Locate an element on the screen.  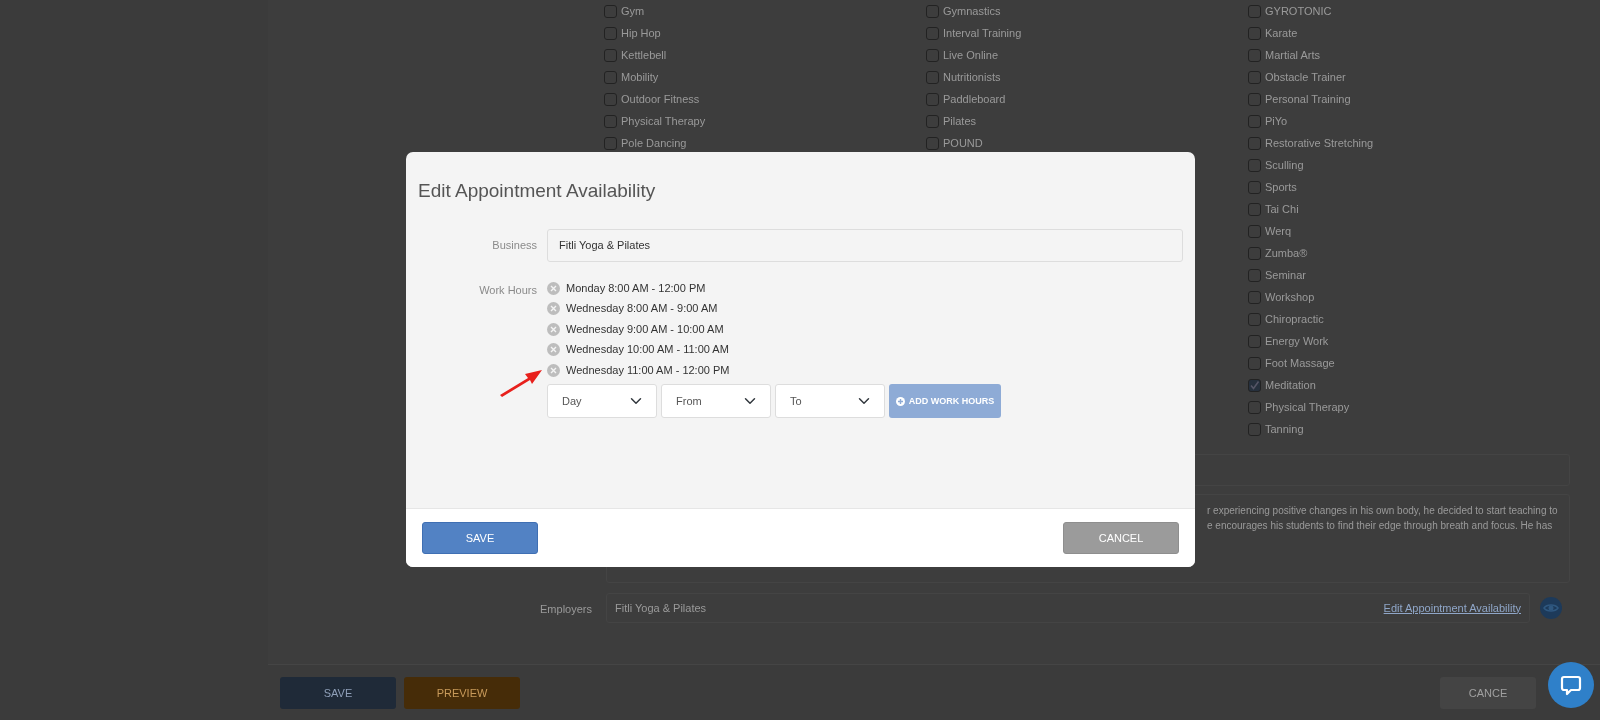
page-button: CANCE is located at coordinates (1488, 693).